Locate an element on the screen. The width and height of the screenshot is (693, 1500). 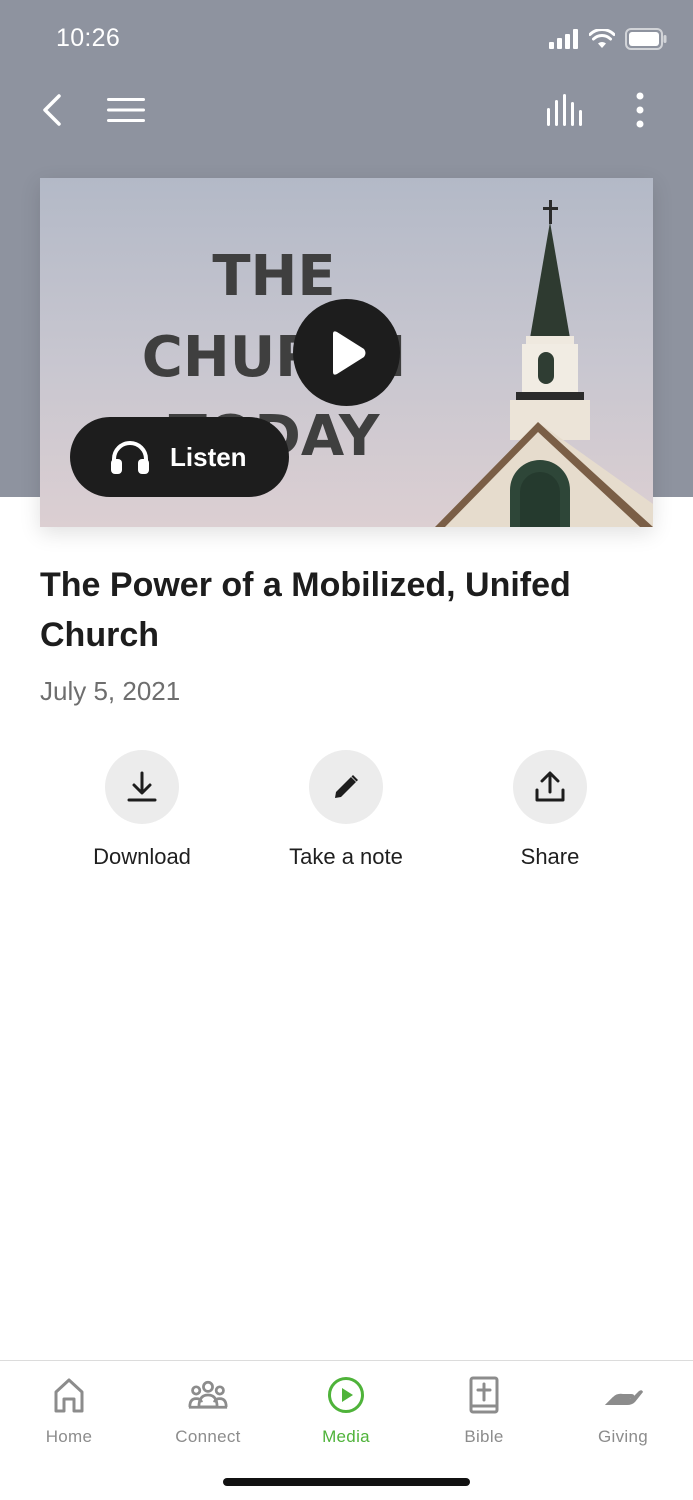
menu-button is located at coordinates (126, 110).